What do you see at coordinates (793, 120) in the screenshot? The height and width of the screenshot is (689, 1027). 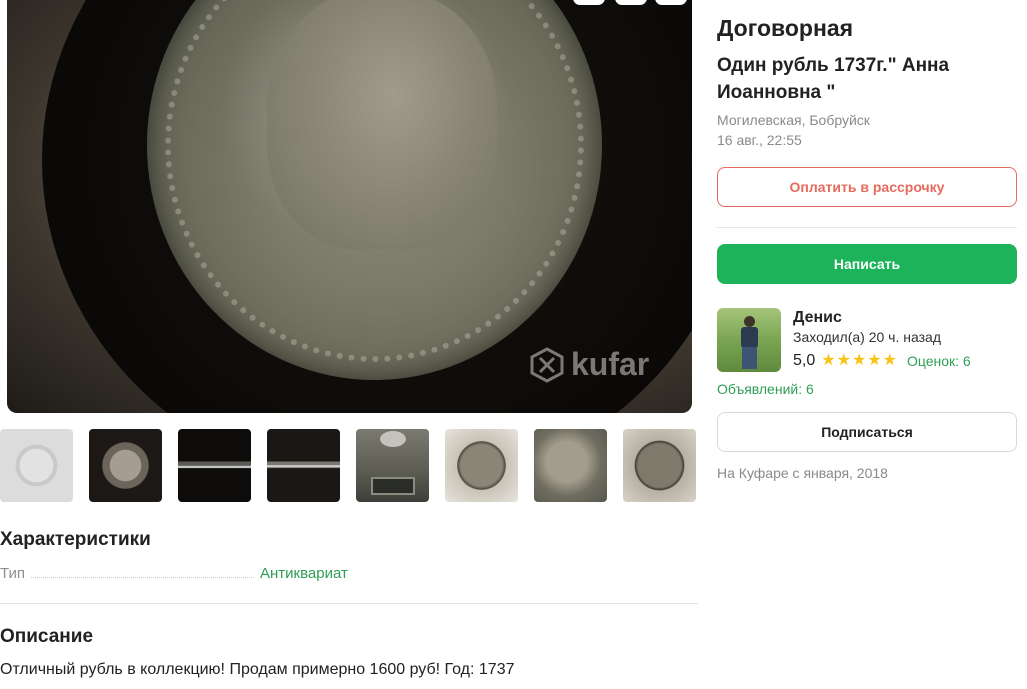 I see `location: Могилевская, Бобруйск` at bounding box center [793, 120].